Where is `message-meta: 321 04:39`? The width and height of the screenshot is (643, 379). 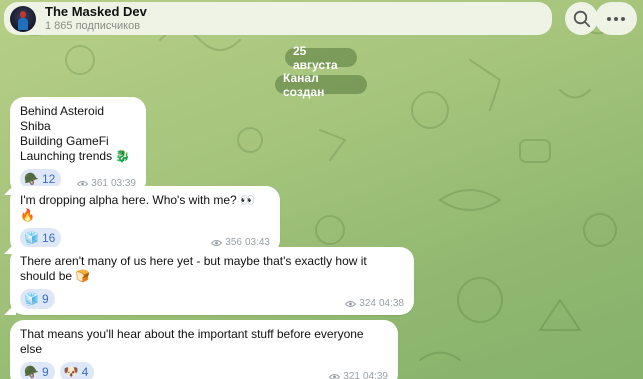 message-meta: 321 04:39 is located at coordinates (358, 375).